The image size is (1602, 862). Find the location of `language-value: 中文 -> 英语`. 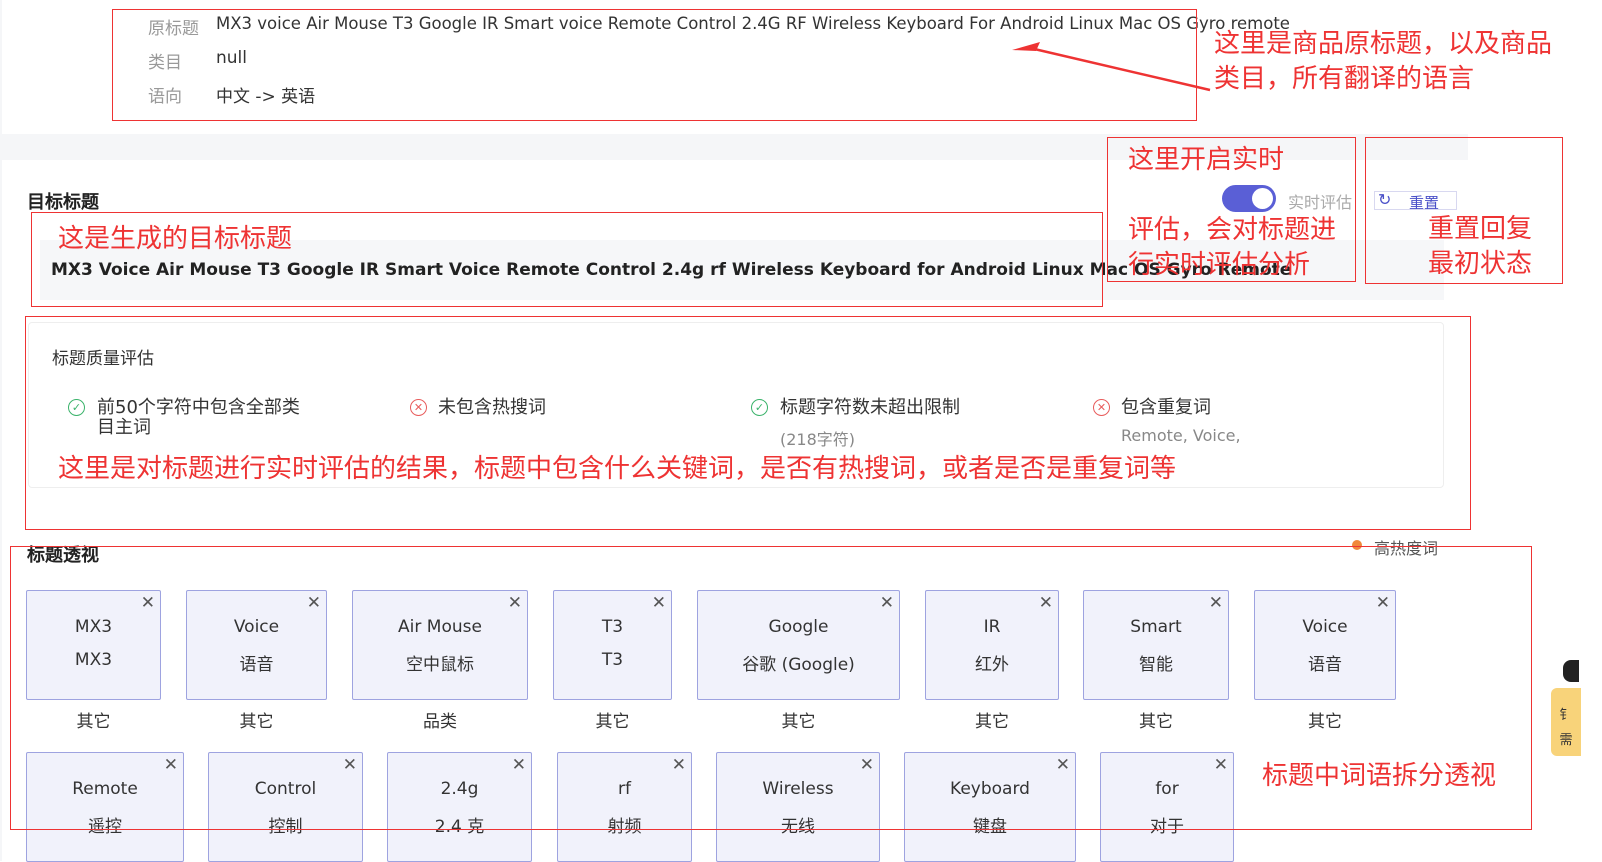

language-value: 中文 -> 英语 is located at coordinates (266, 97).